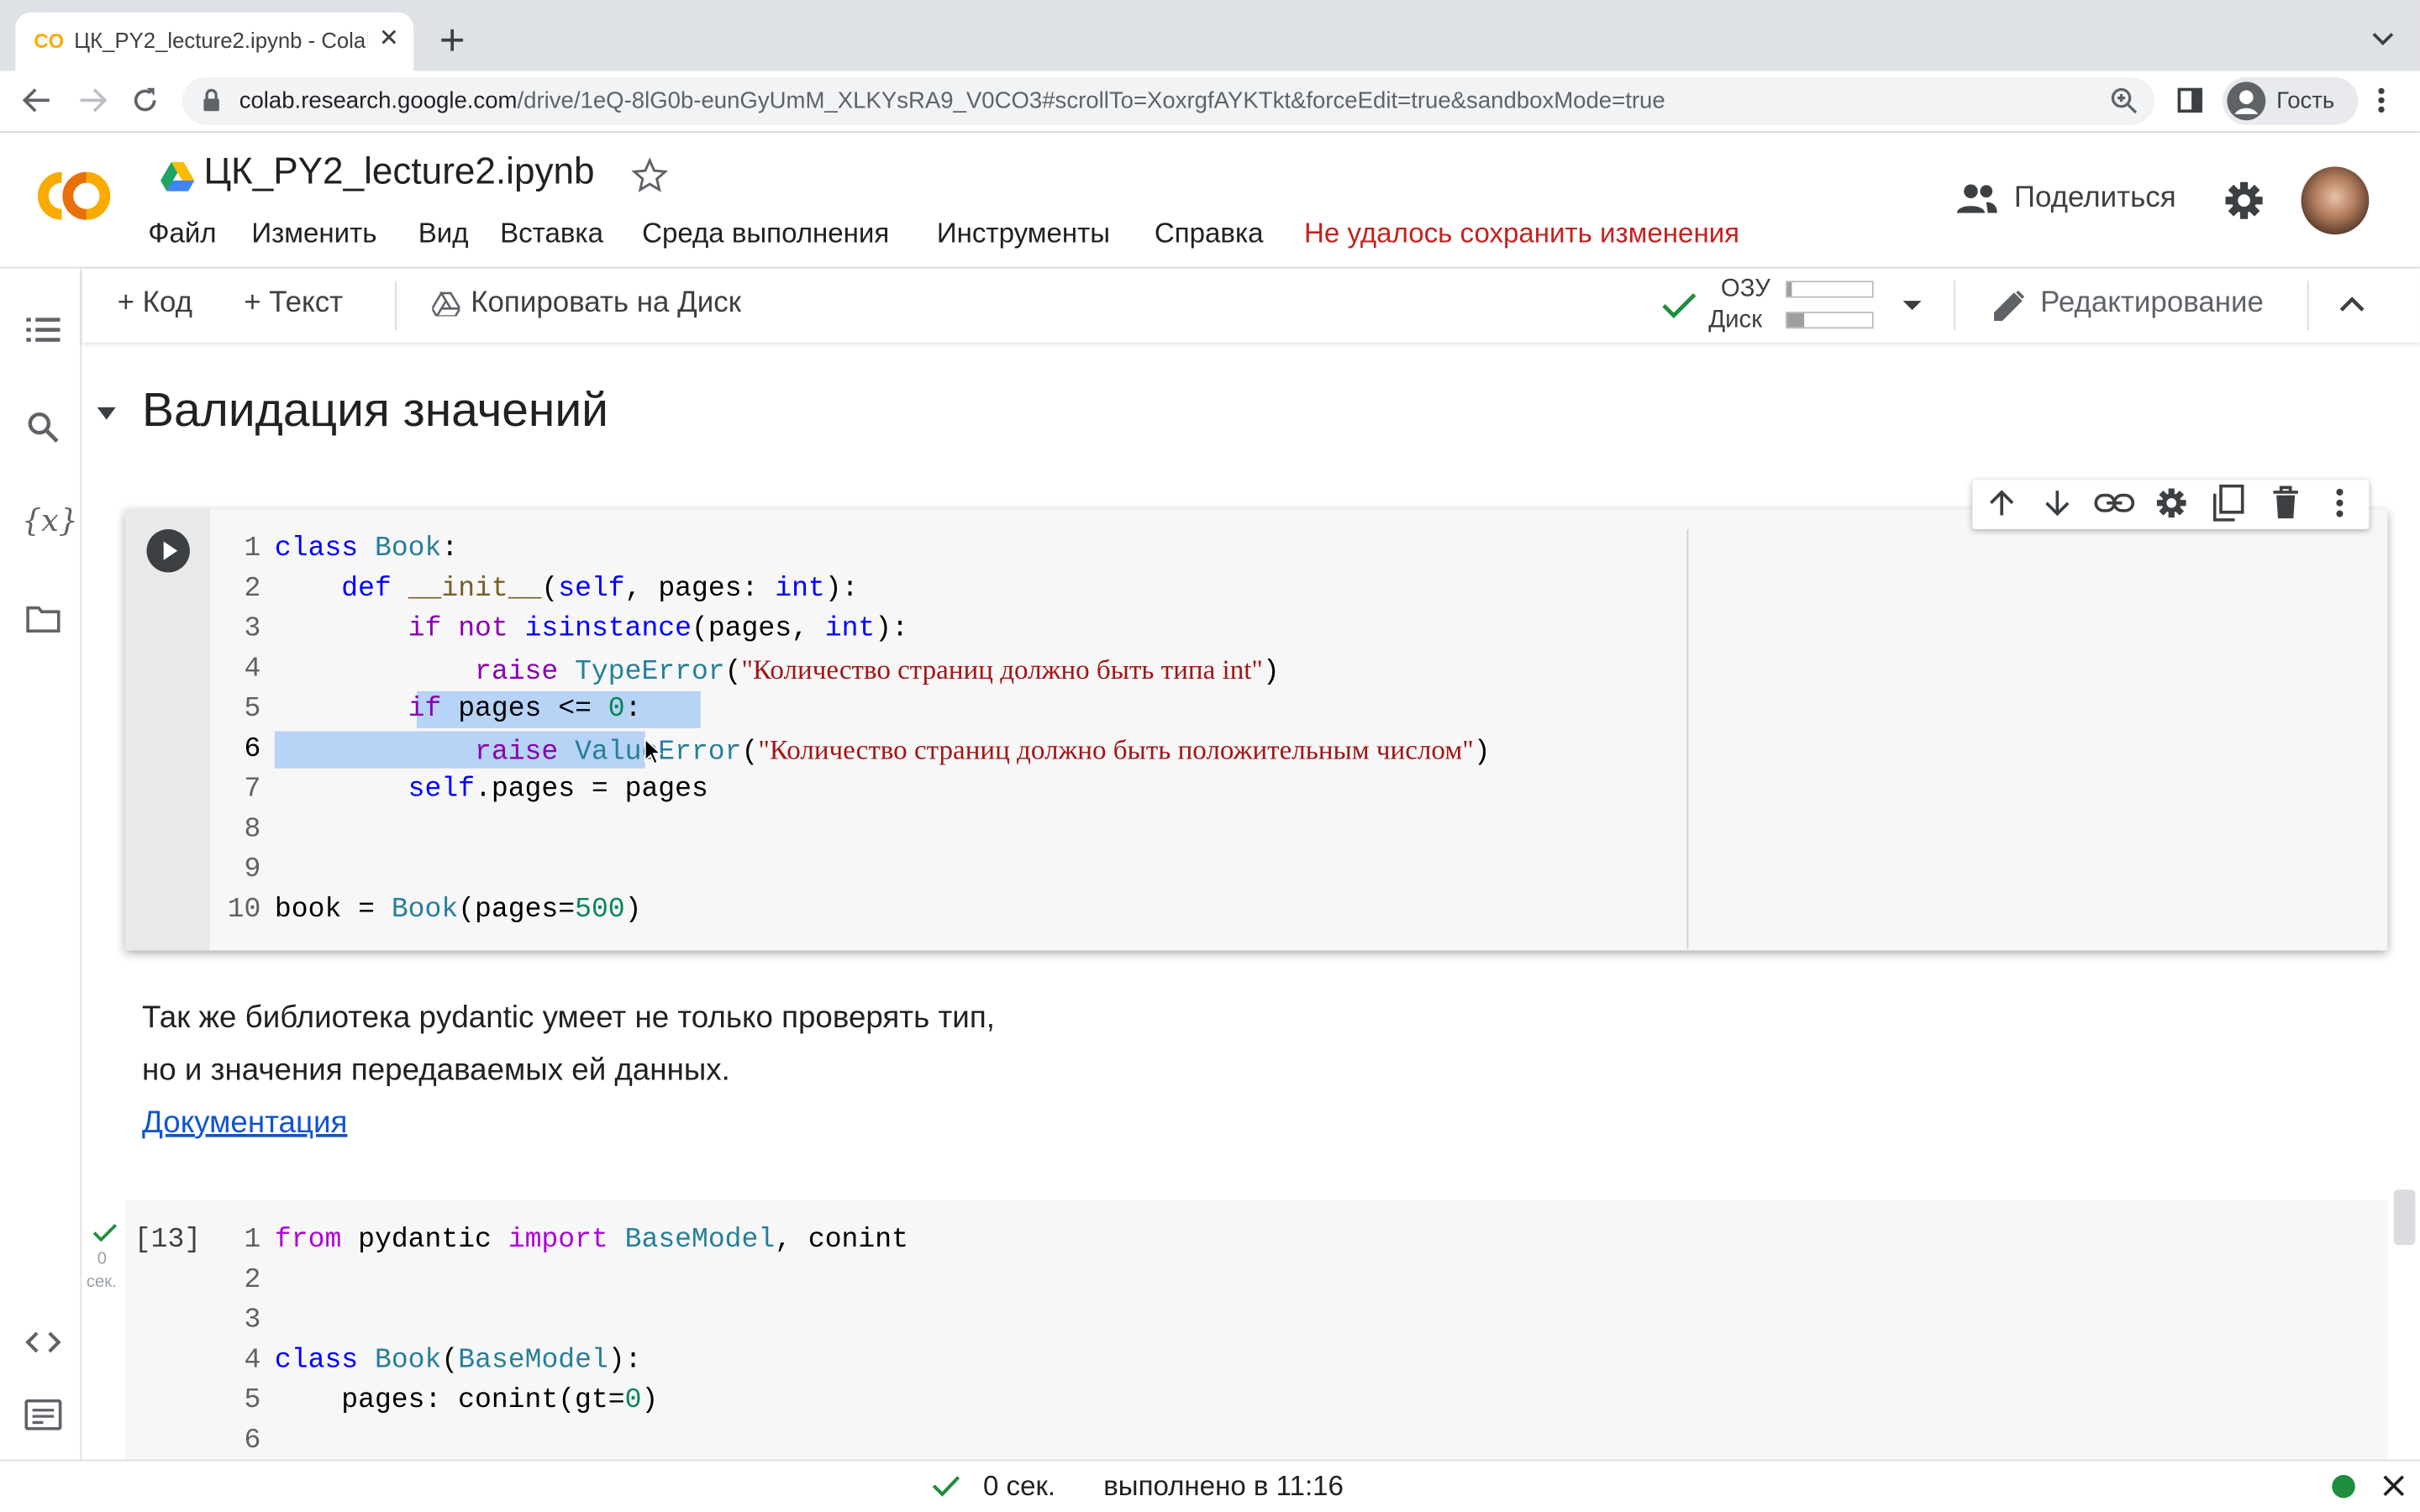 Image resolution: width=2420 pixels, height=1512 pixels. I want to click on add-text-button: + Текст, so click(293, 304).